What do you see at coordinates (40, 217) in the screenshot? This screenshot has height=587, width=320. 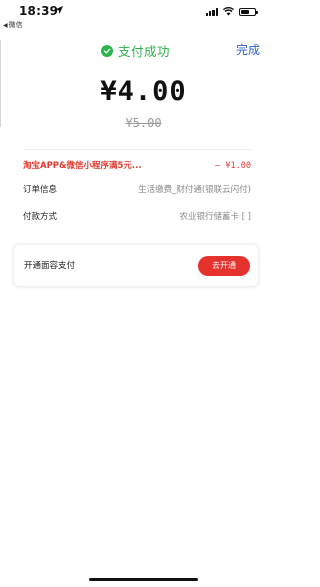 I see `payment-method-label: 付款方式` at bounding box center [40, 217].